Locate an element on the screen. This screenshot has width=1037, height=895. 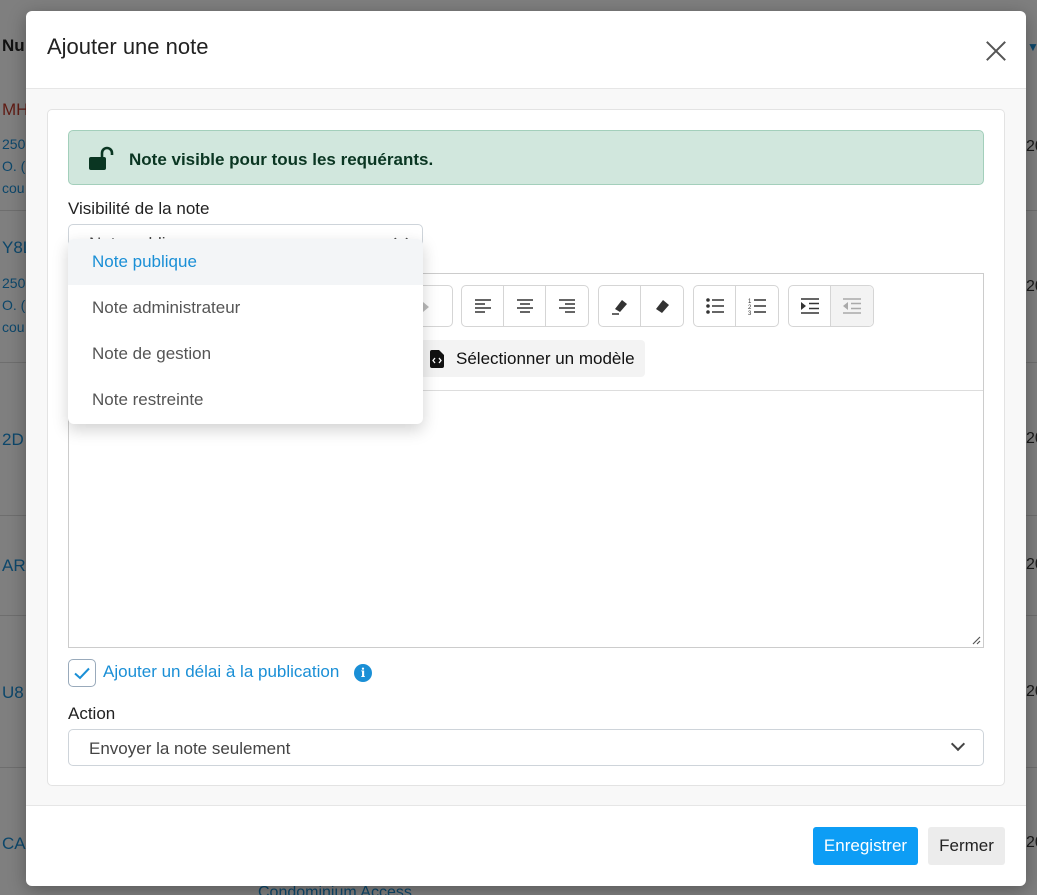
svg-text: 3 is located at coordinates (750, 313).